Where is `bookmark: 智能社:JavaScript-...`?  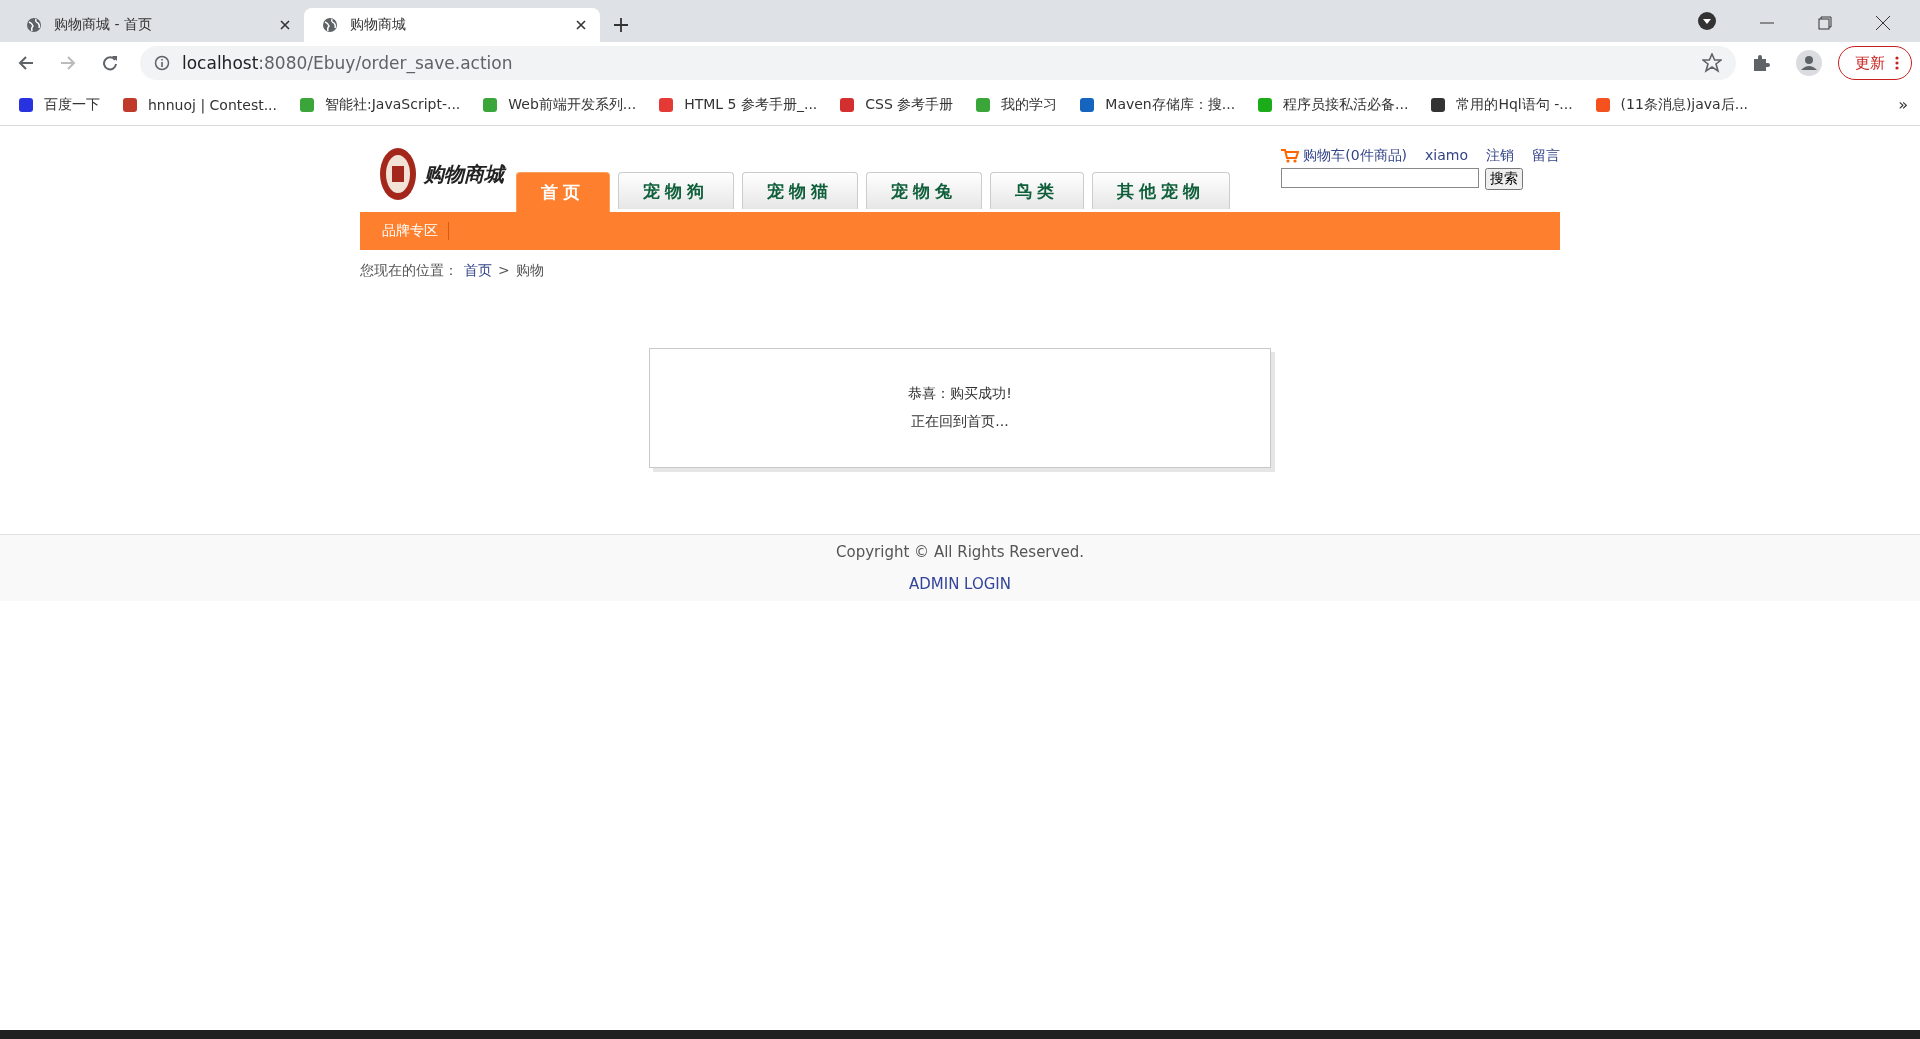
bookmark: 智能社:JavaScript-... is located at coordinates (380, 104).